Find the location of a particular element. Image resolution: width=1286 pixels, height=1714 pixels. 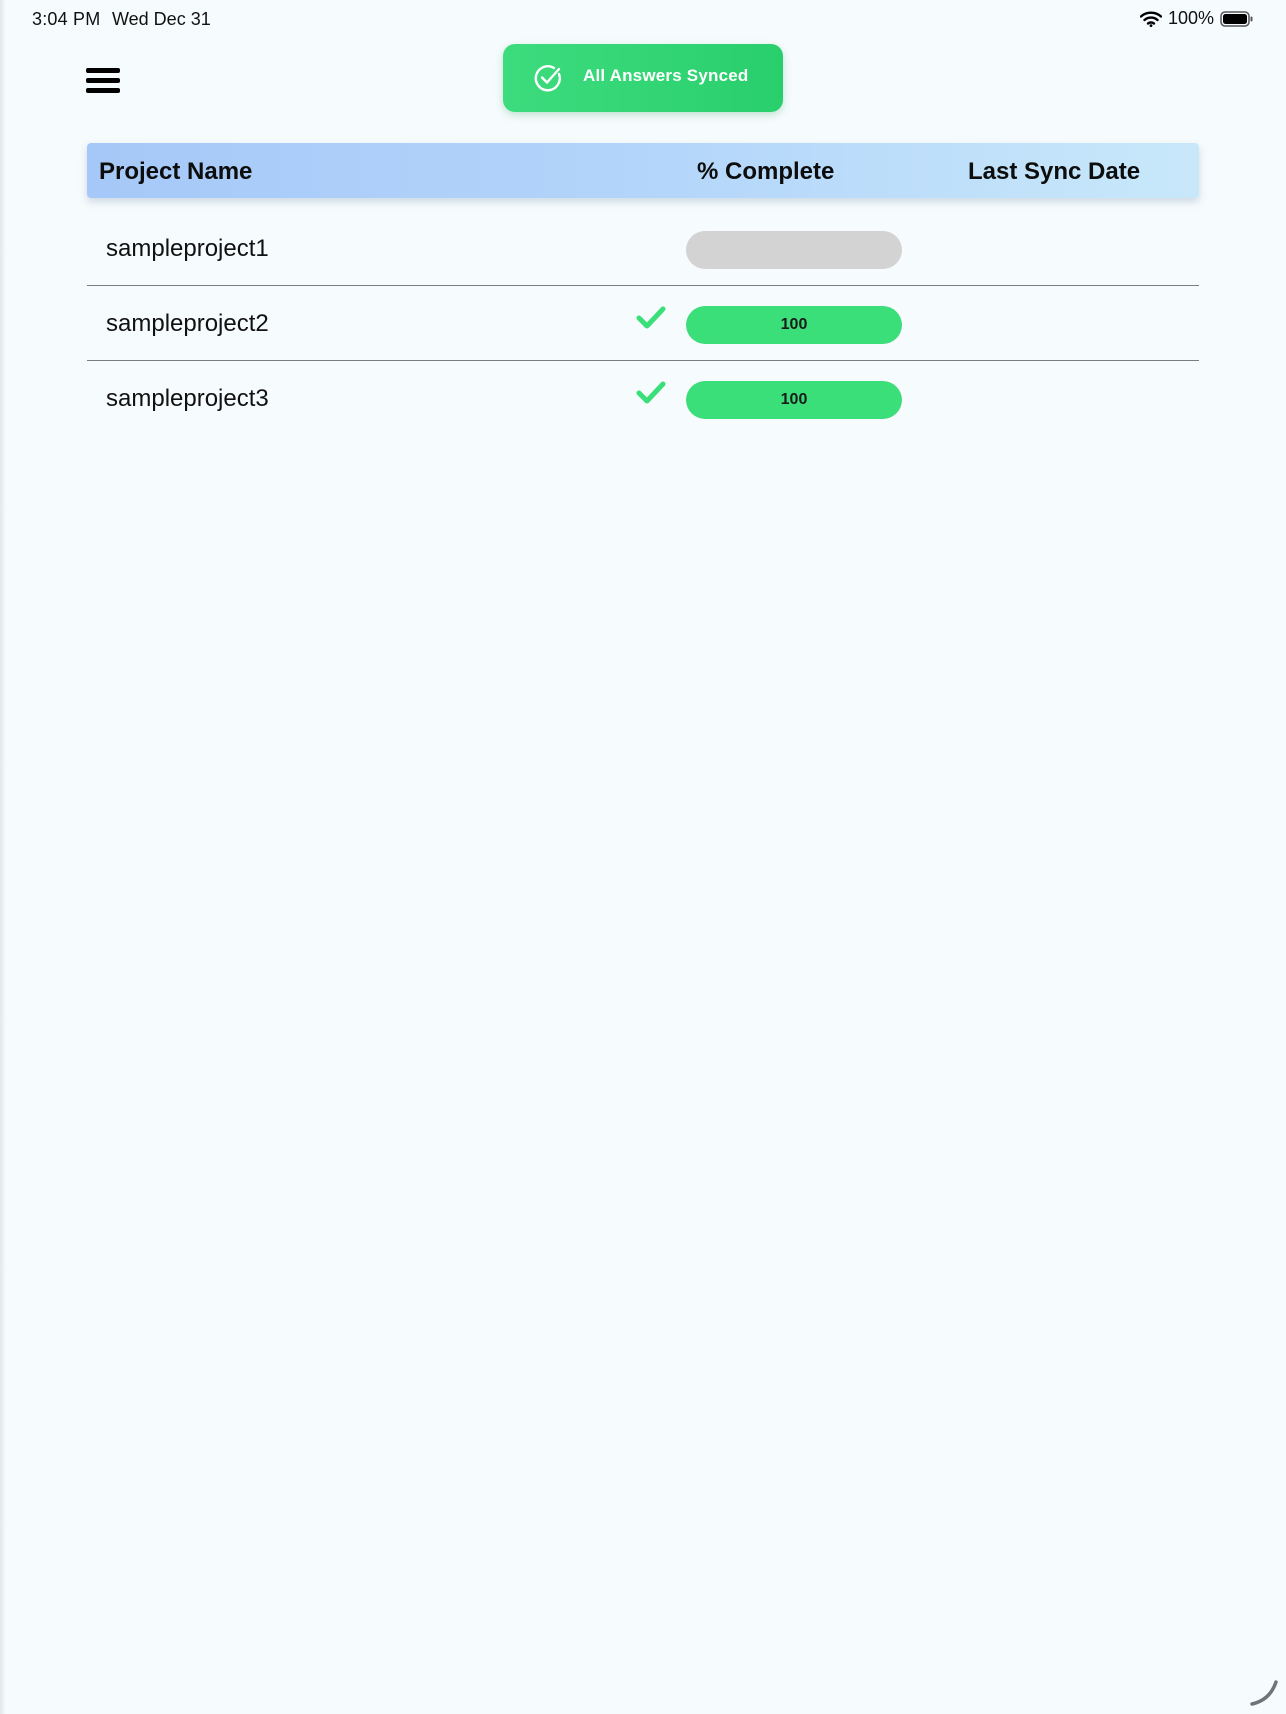

circle-check-icon is located at coordinates (547, 78).